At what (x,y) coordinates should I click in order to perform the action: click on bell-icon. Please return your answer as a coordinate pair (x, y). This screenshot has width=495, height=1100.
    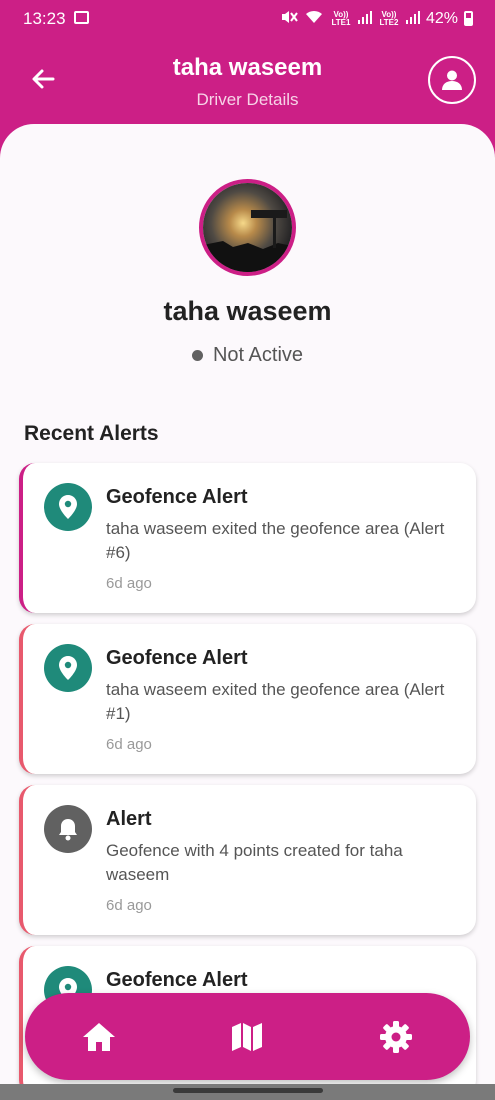
    Looking at the image, I should click on (68, 830).